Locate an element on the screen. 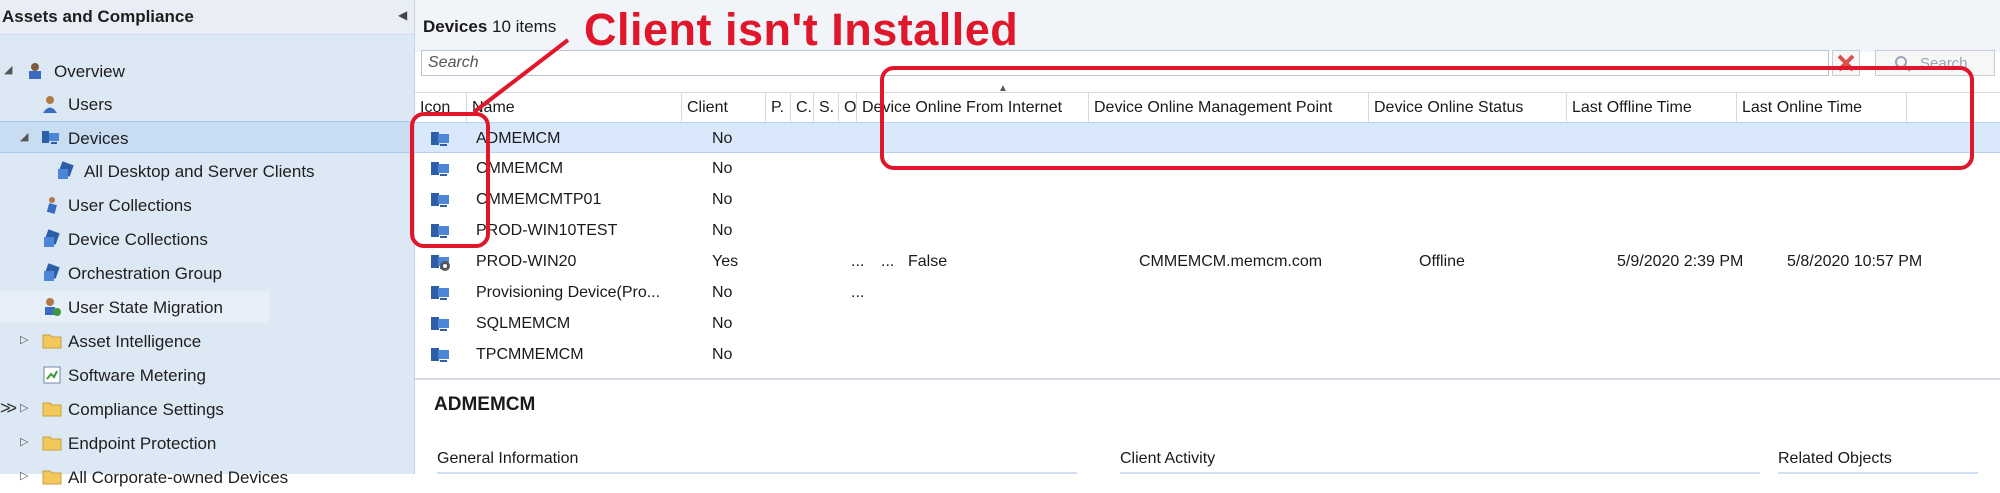  cell-name: PROD-WIN20 is located at coordinates (526, 261).